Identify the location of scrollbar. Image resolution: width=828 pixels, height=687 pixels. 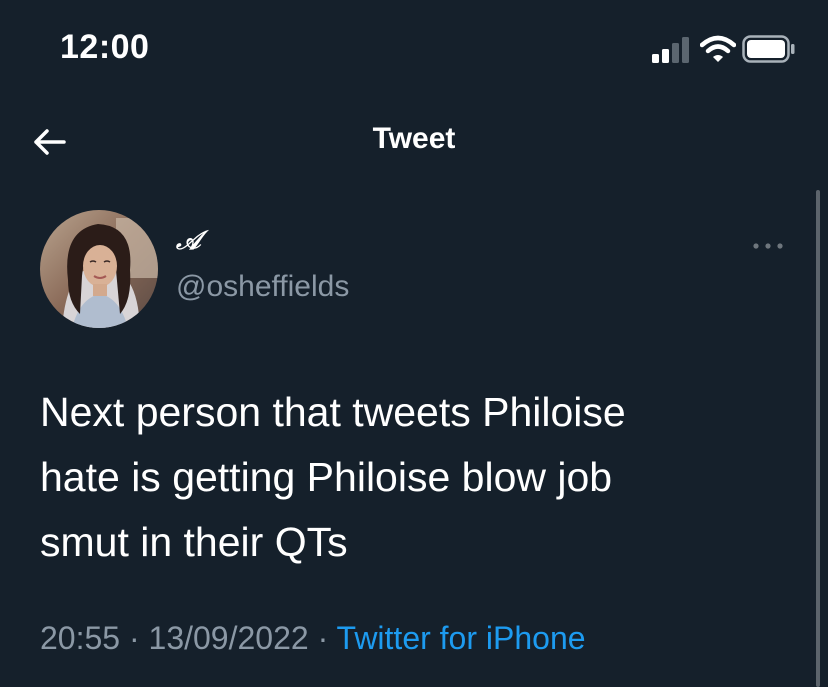
(818, 438).